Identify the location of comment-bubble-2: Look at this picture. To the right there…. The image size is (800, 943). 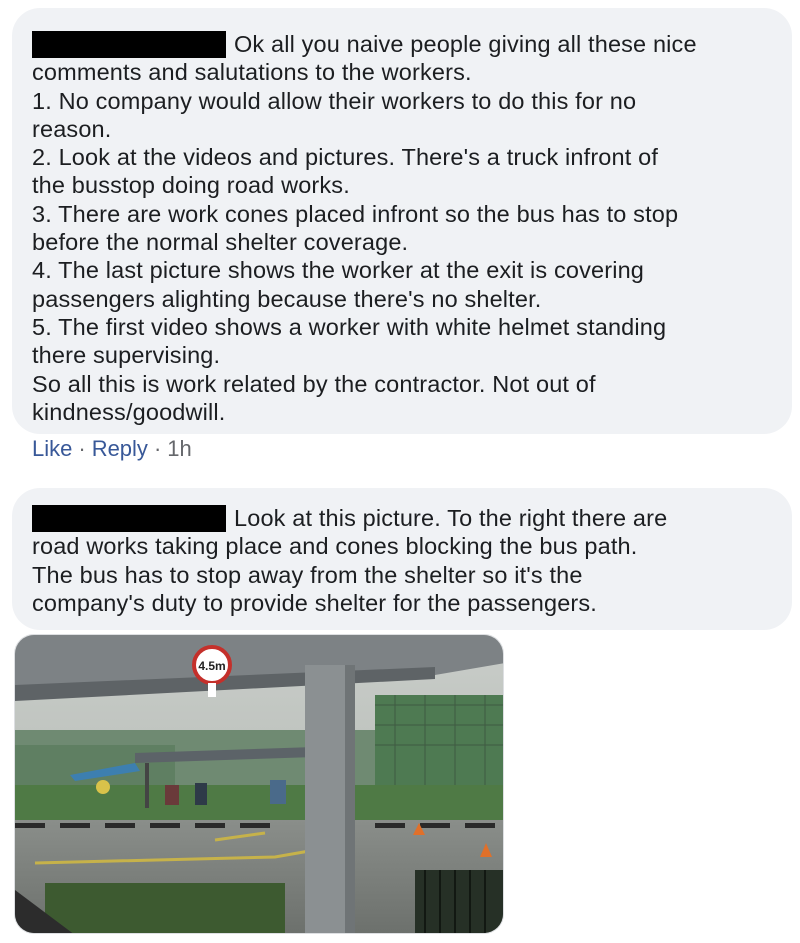
(402, 559).